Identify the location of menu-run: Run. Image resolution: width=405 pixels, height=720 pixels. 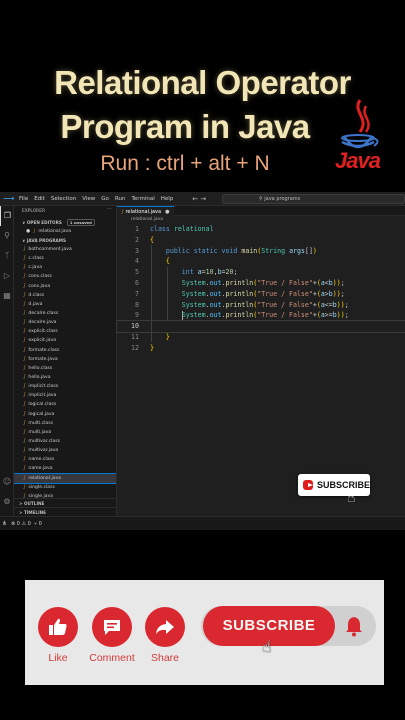
(120, 199).